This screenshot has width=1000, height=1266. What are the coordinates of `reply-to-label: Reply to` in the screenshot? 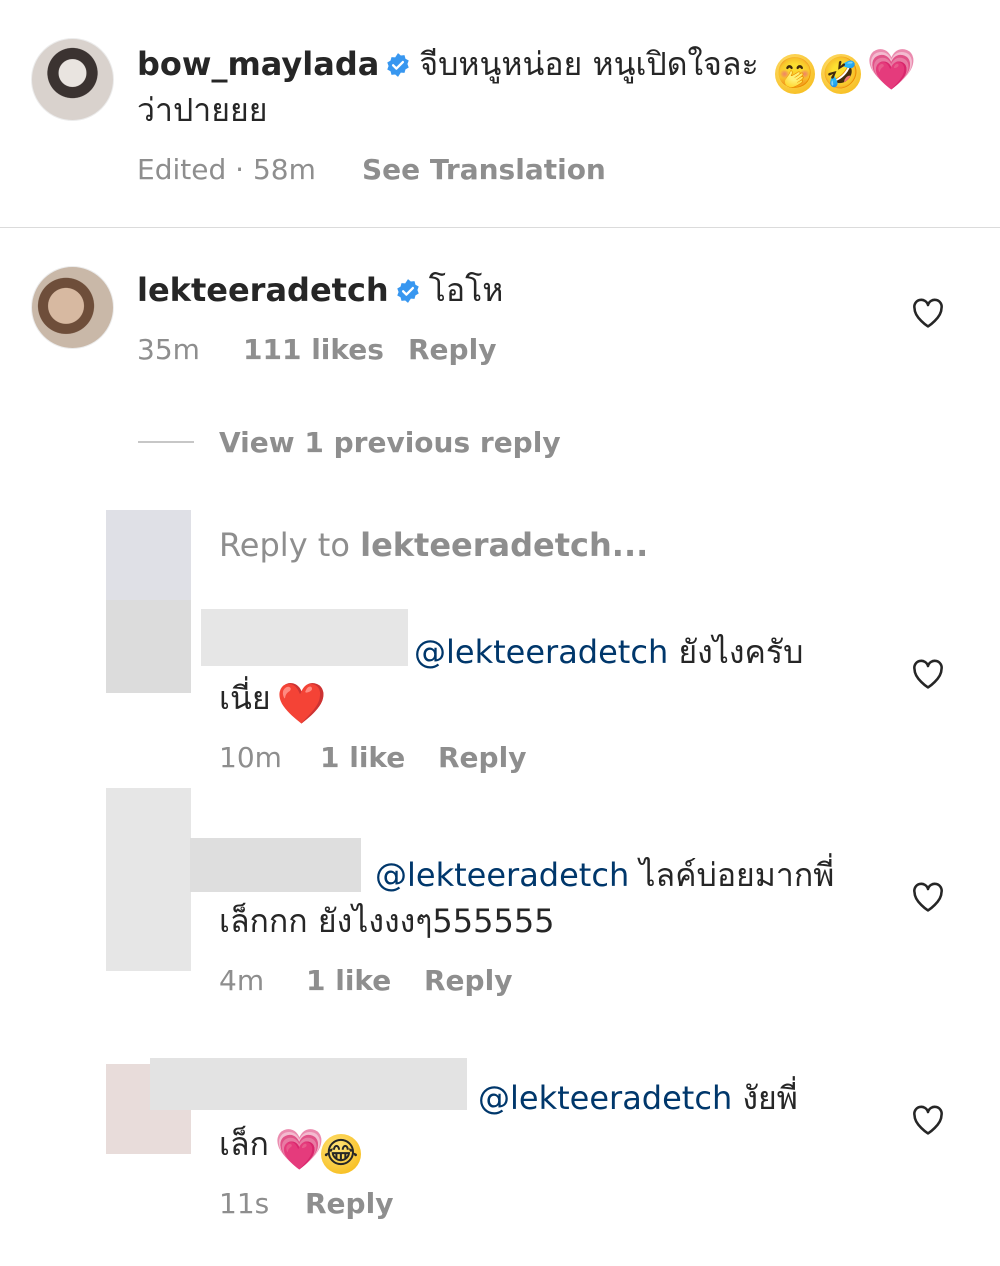 It's located at (284, 545).